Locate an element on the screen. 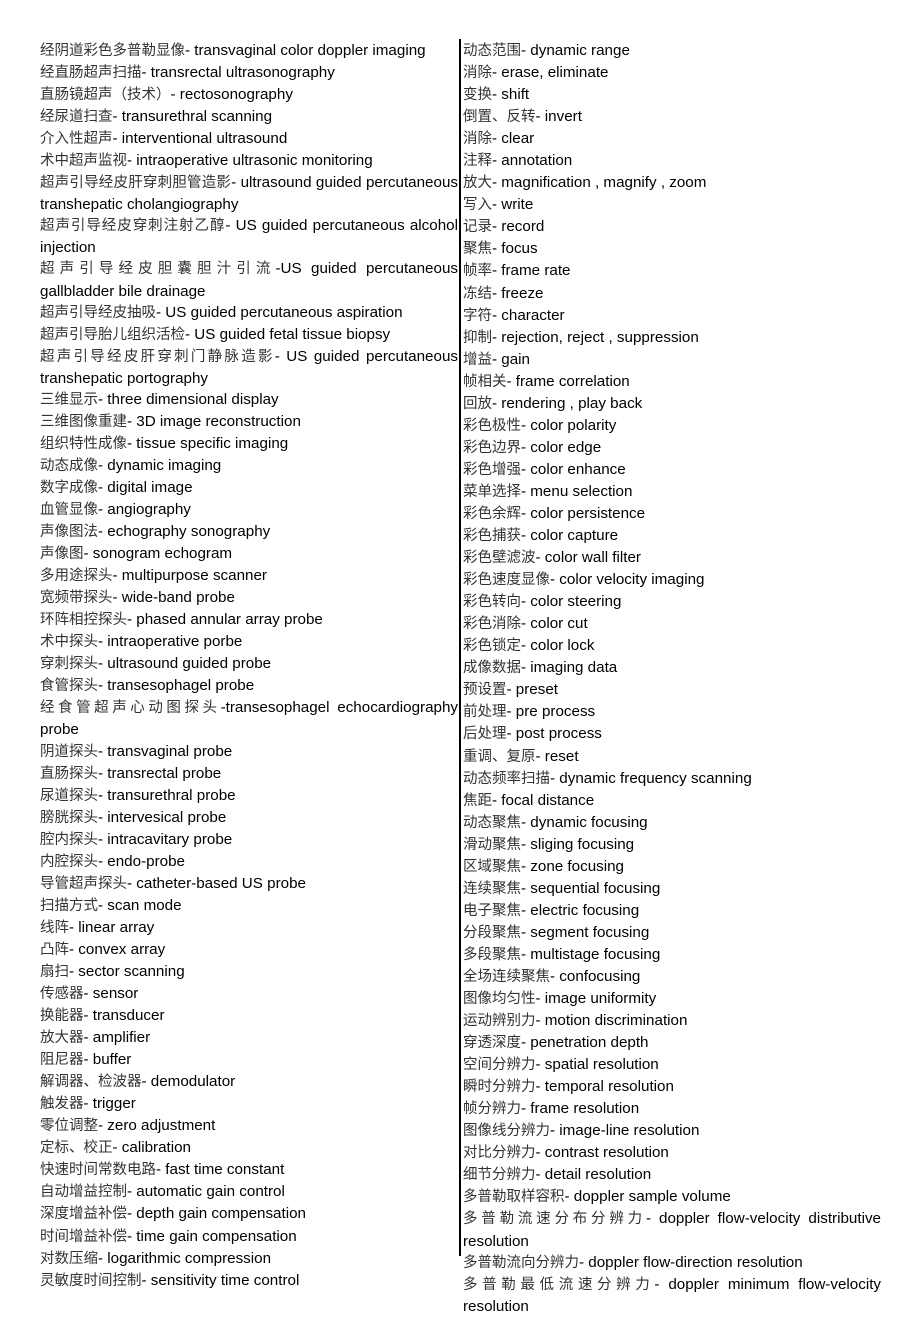 The image size is (920, 1317). term-english: - demodulator is located at coordinates (188, 1082).